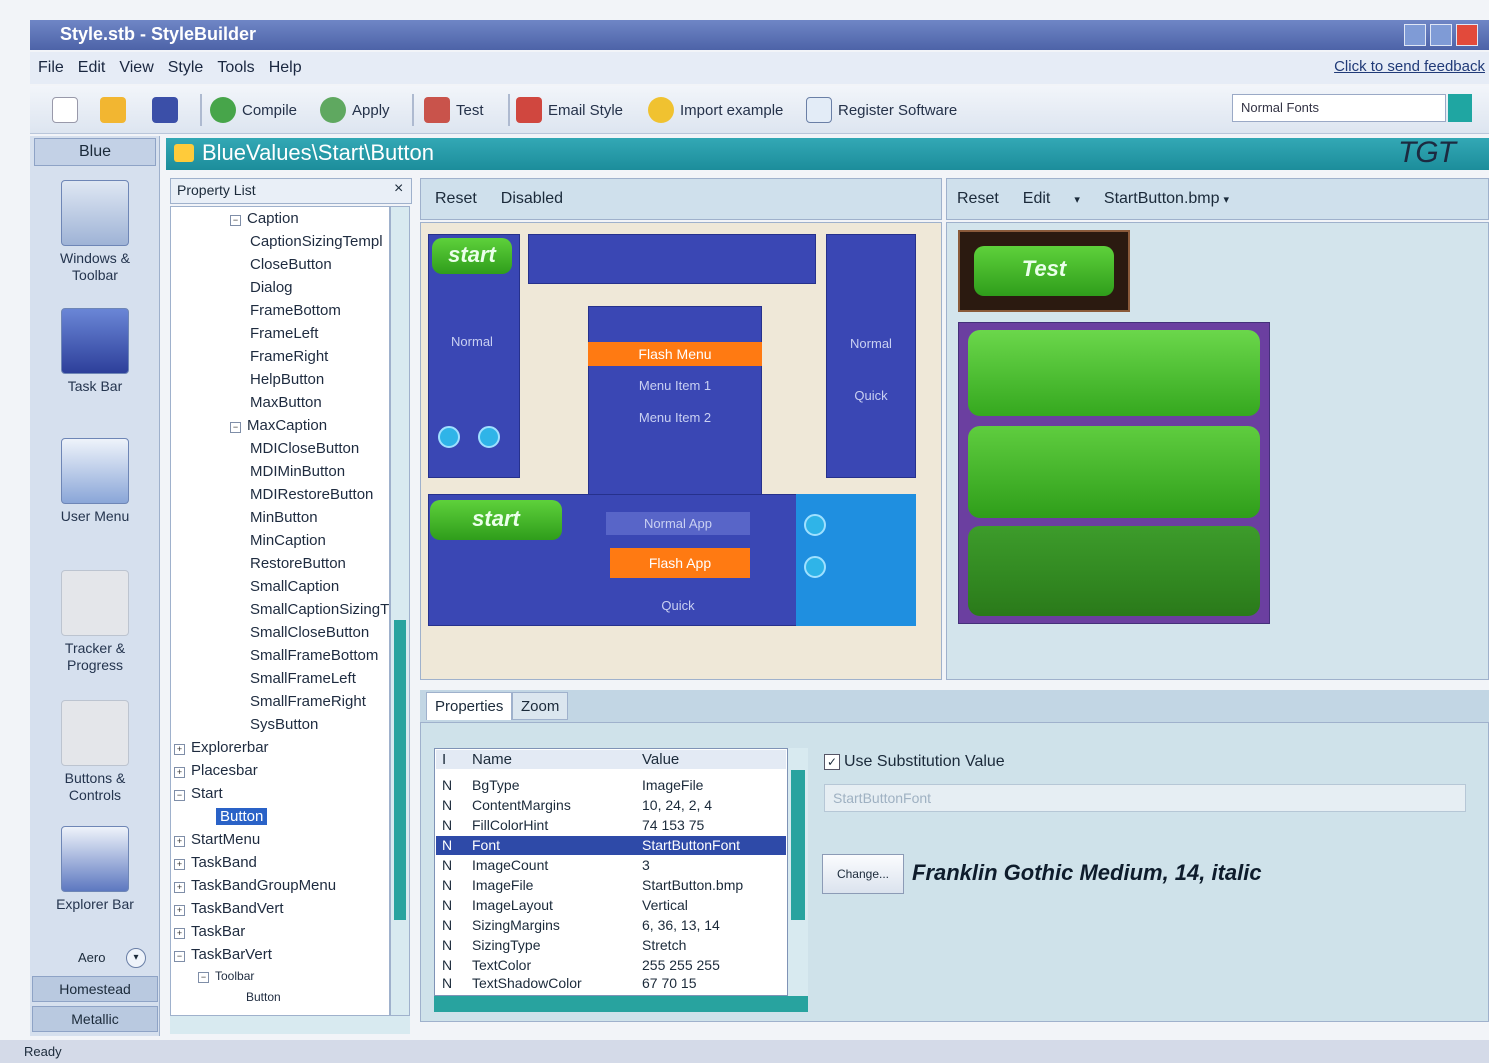 The height and width of the screenshot is (1063, 1489). What do you see at coordinates (289, 356) in the screenshot?
I see `tree-node: FrameRight` at bounding box center [289, 356].